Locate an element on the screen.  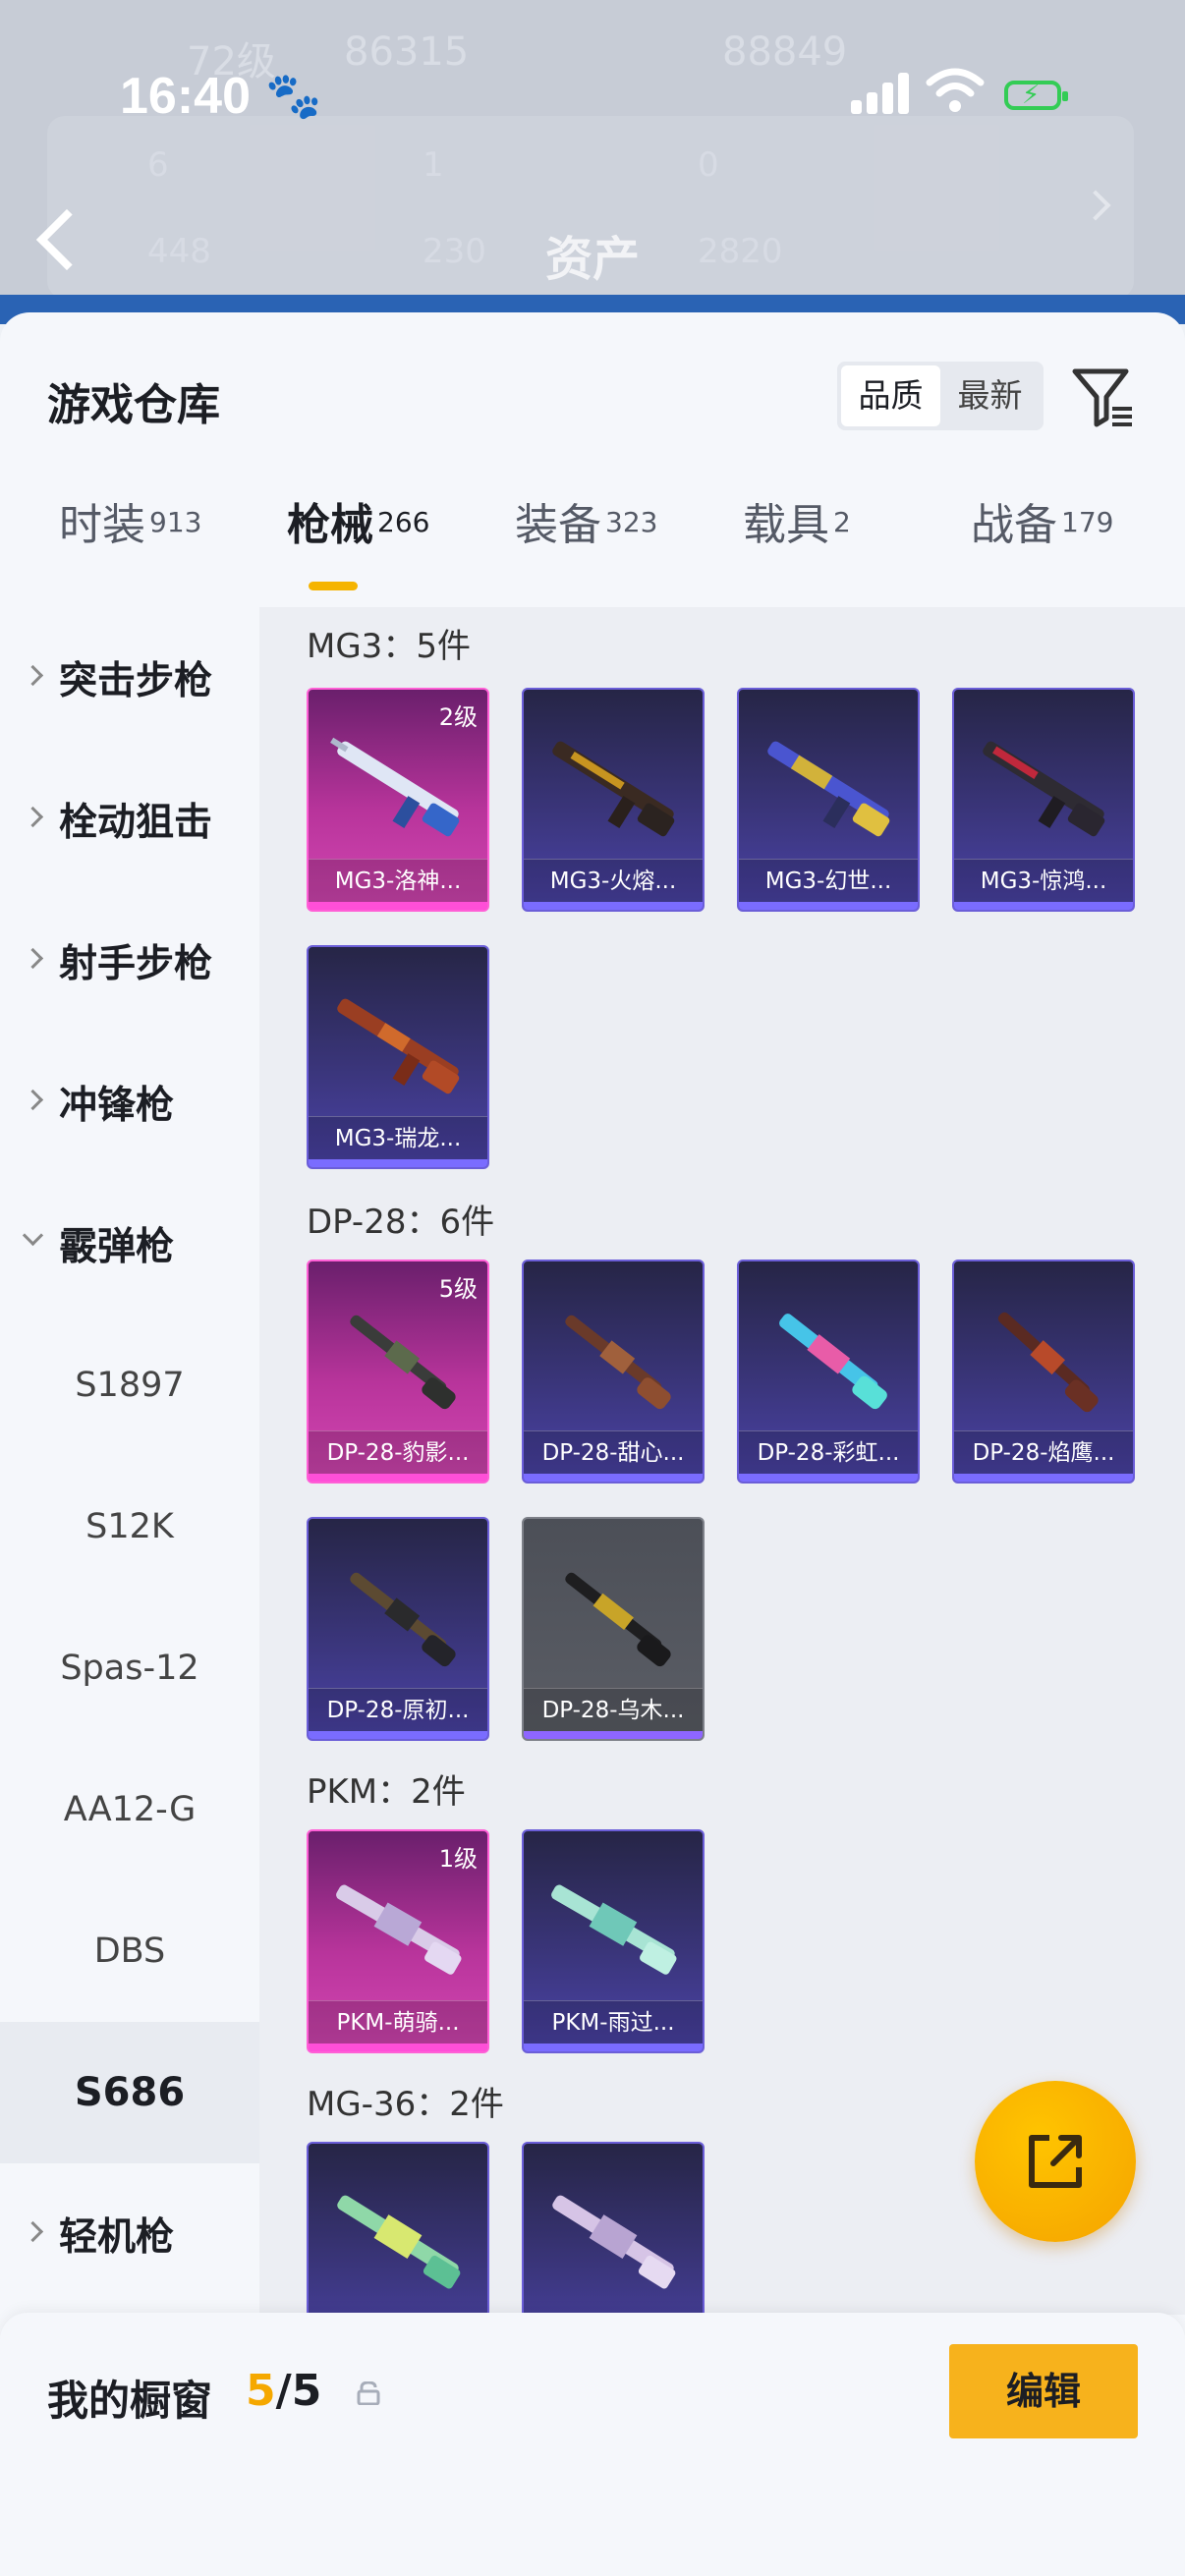
tab-equipment: 装备 323 is located at coordinates (586, 533).